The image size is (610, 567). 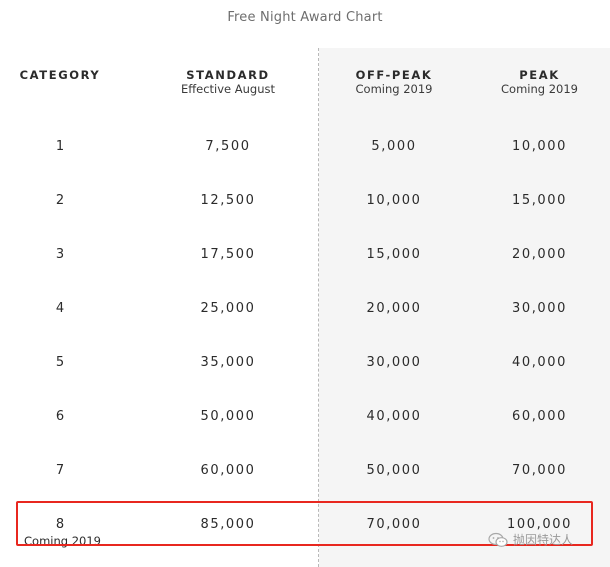 What do you see at coordinates (539, 75) in the screenshot?
I see `header-peak-label: PEAK` at bounding box center [539, 75].